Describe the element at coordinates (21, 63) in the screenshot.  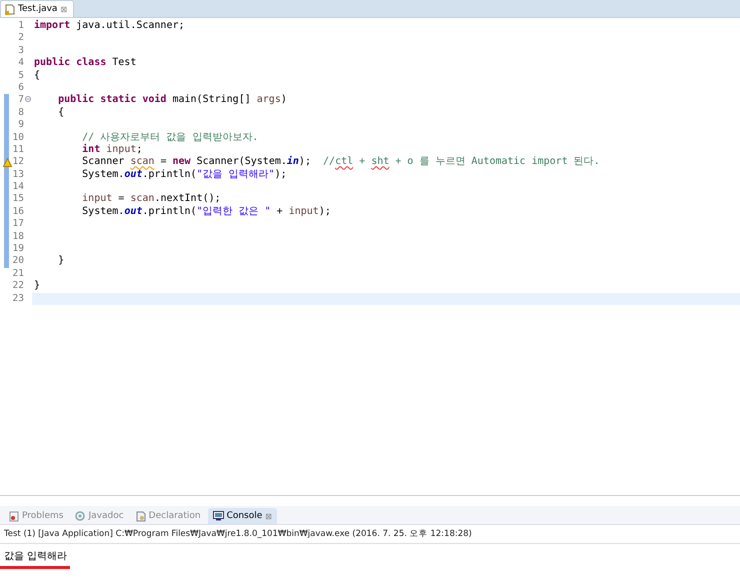
I see `line-number: 4` at that location.